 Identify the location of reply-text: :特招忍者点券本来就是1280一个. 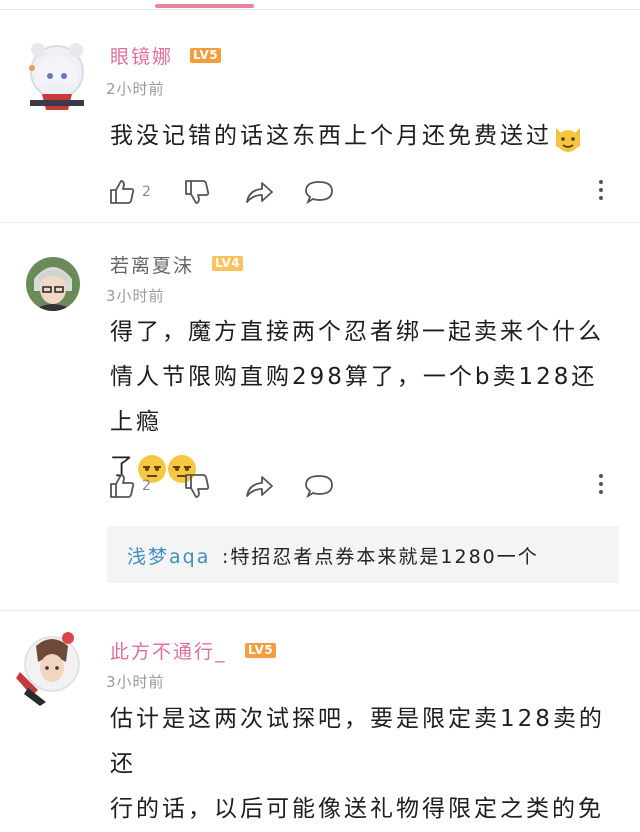
(380, 557).